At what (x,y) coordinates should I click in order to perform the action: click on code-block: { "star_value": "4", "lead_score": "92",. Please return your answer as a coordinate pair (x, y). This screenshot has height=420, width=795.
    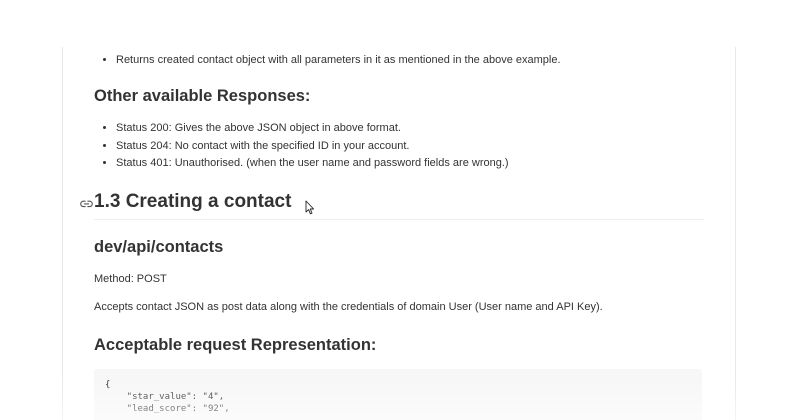
    Looking at the image, I should click on (398, 394).